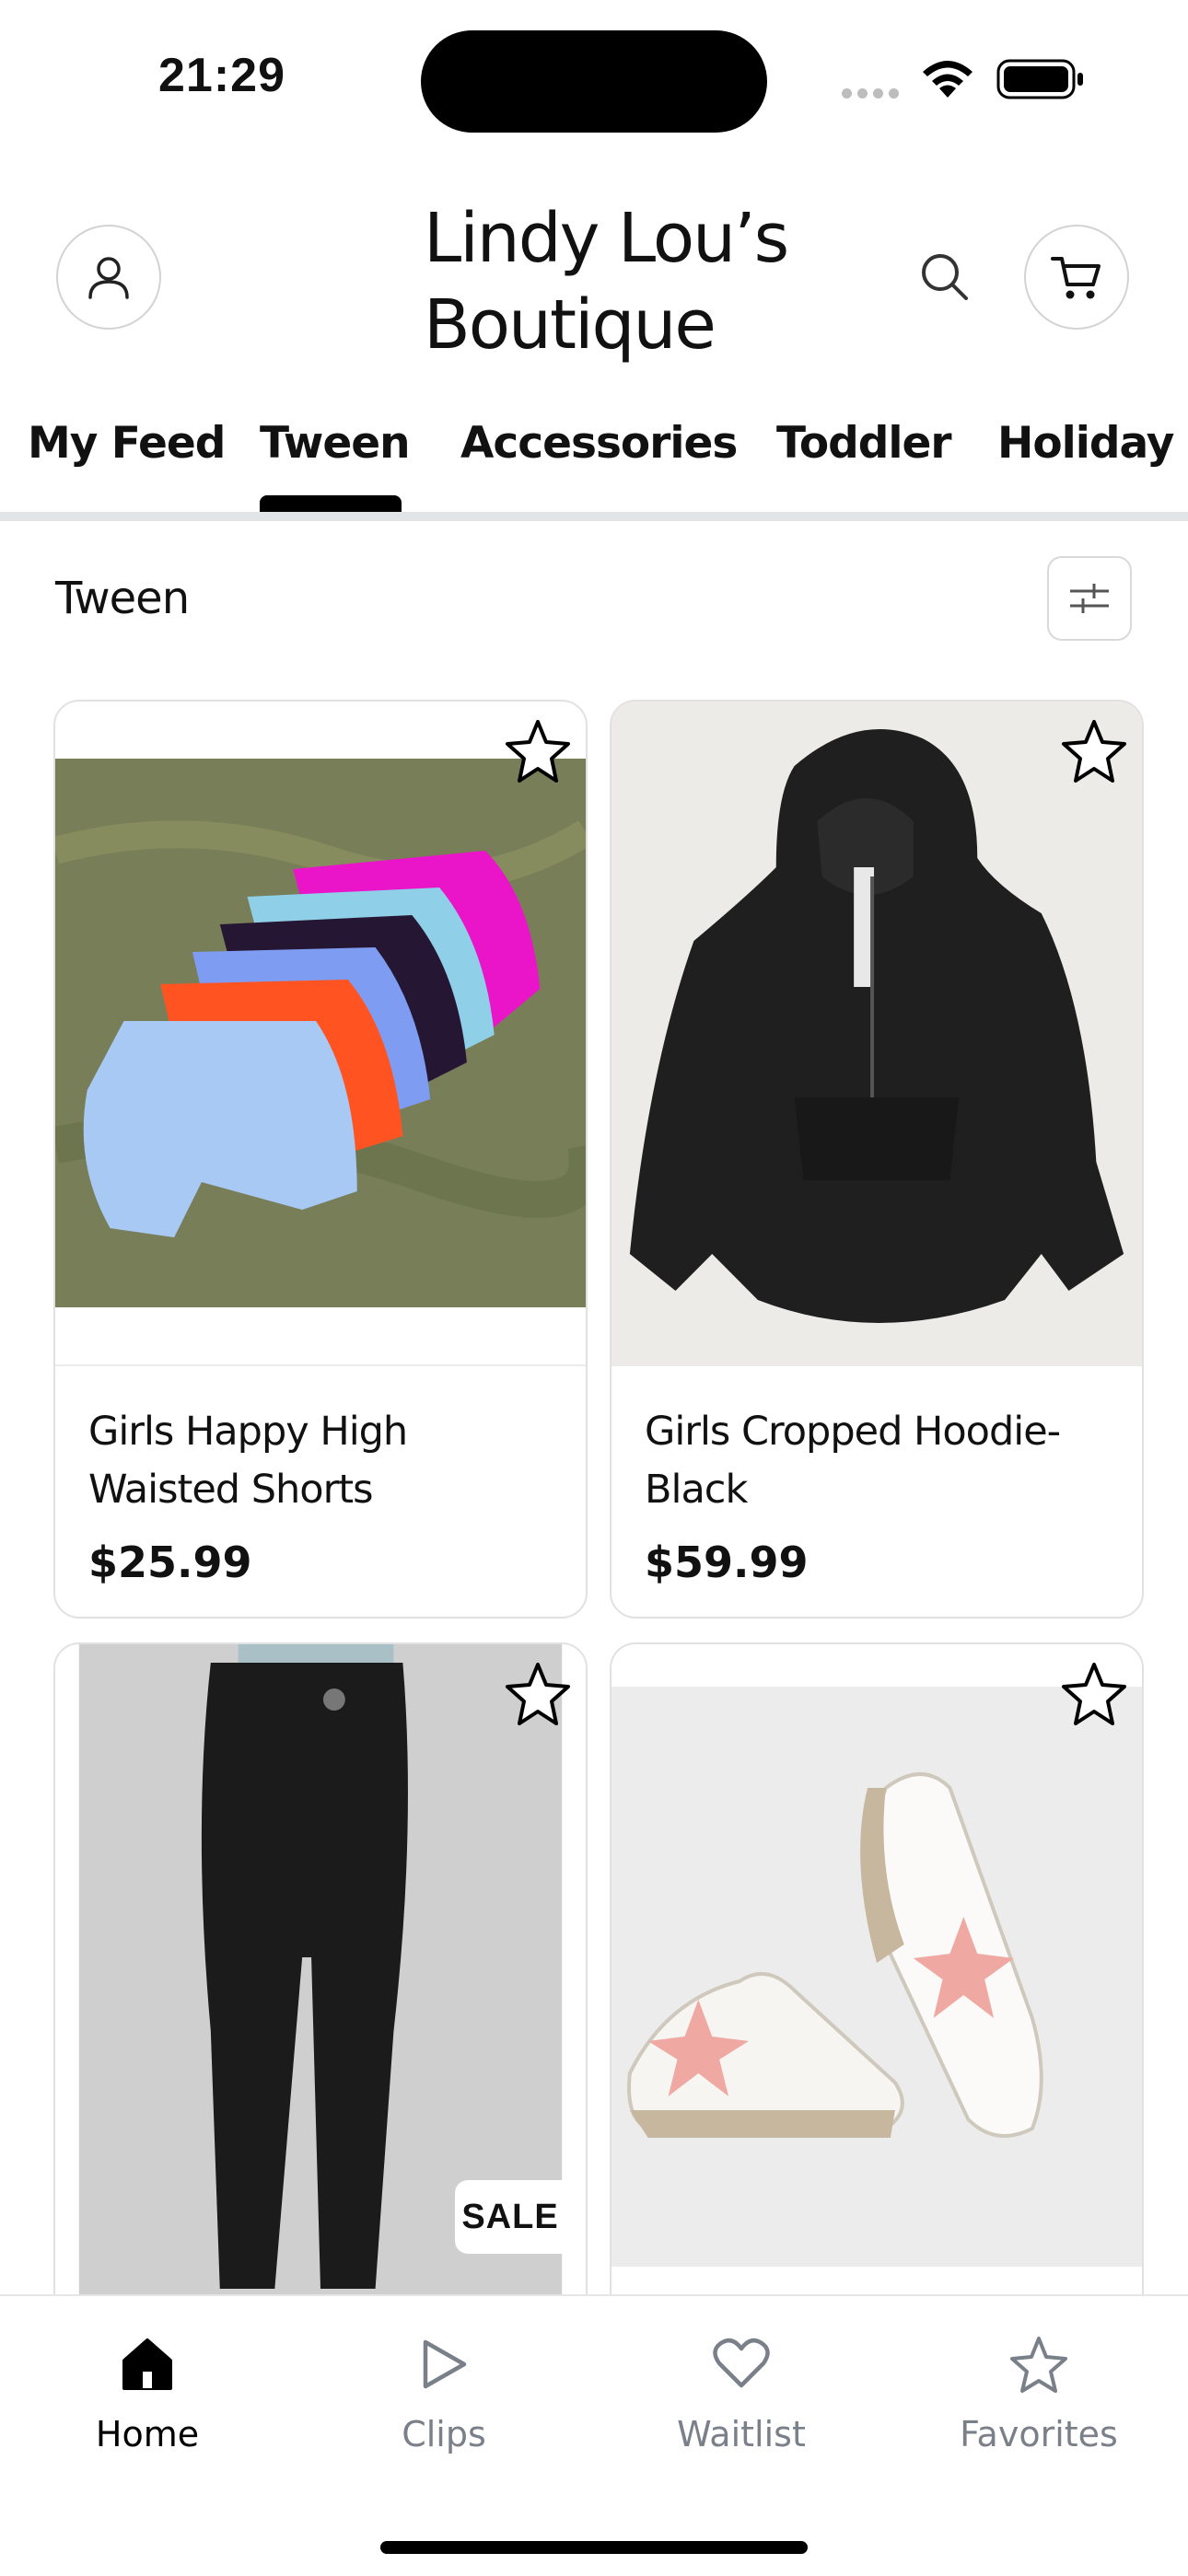 Image resolution: width=1188 pixels, height=2576 pixels. Describe the element at coordinates (853, 1461) in the screenshot. I see `product-title: Girls Cropped Hoodie- Black` at that location.